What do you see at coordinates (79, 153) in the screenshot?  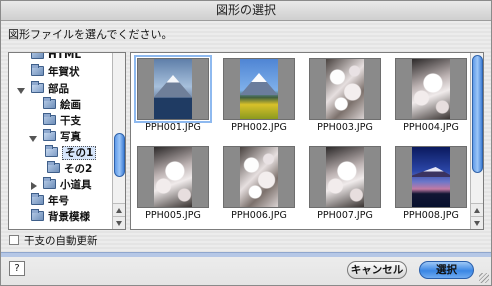 I see `tree-item-label: その1` at bounding box center [79, 153].